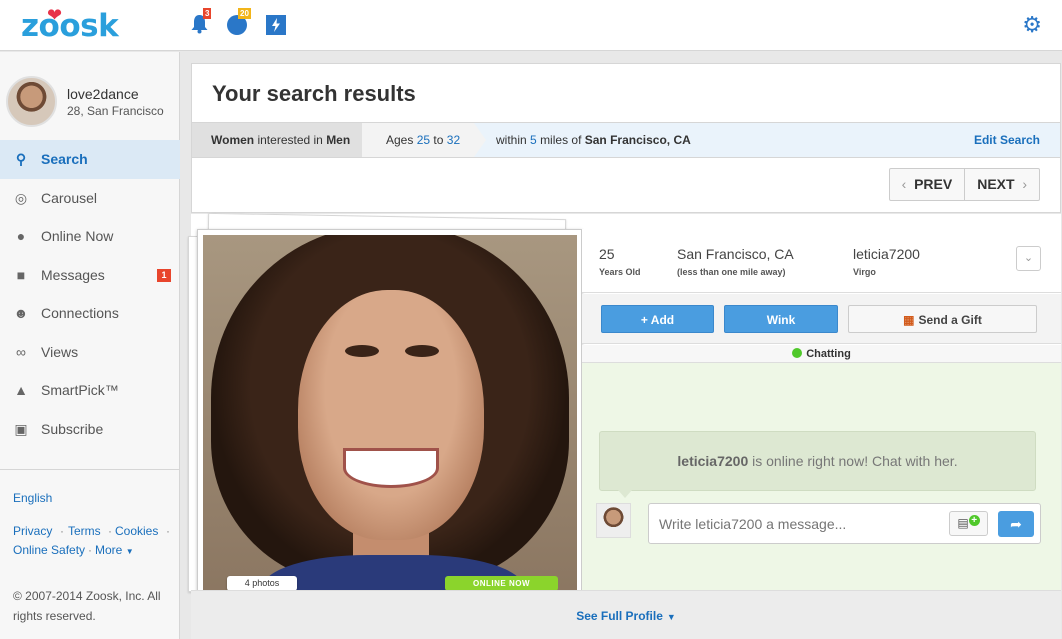 Image resolution: width=1062 pixels, height=639 pixels. I want to click on top-bar: zoosk ❤ 3 20 ⚙, so click(531, 25).